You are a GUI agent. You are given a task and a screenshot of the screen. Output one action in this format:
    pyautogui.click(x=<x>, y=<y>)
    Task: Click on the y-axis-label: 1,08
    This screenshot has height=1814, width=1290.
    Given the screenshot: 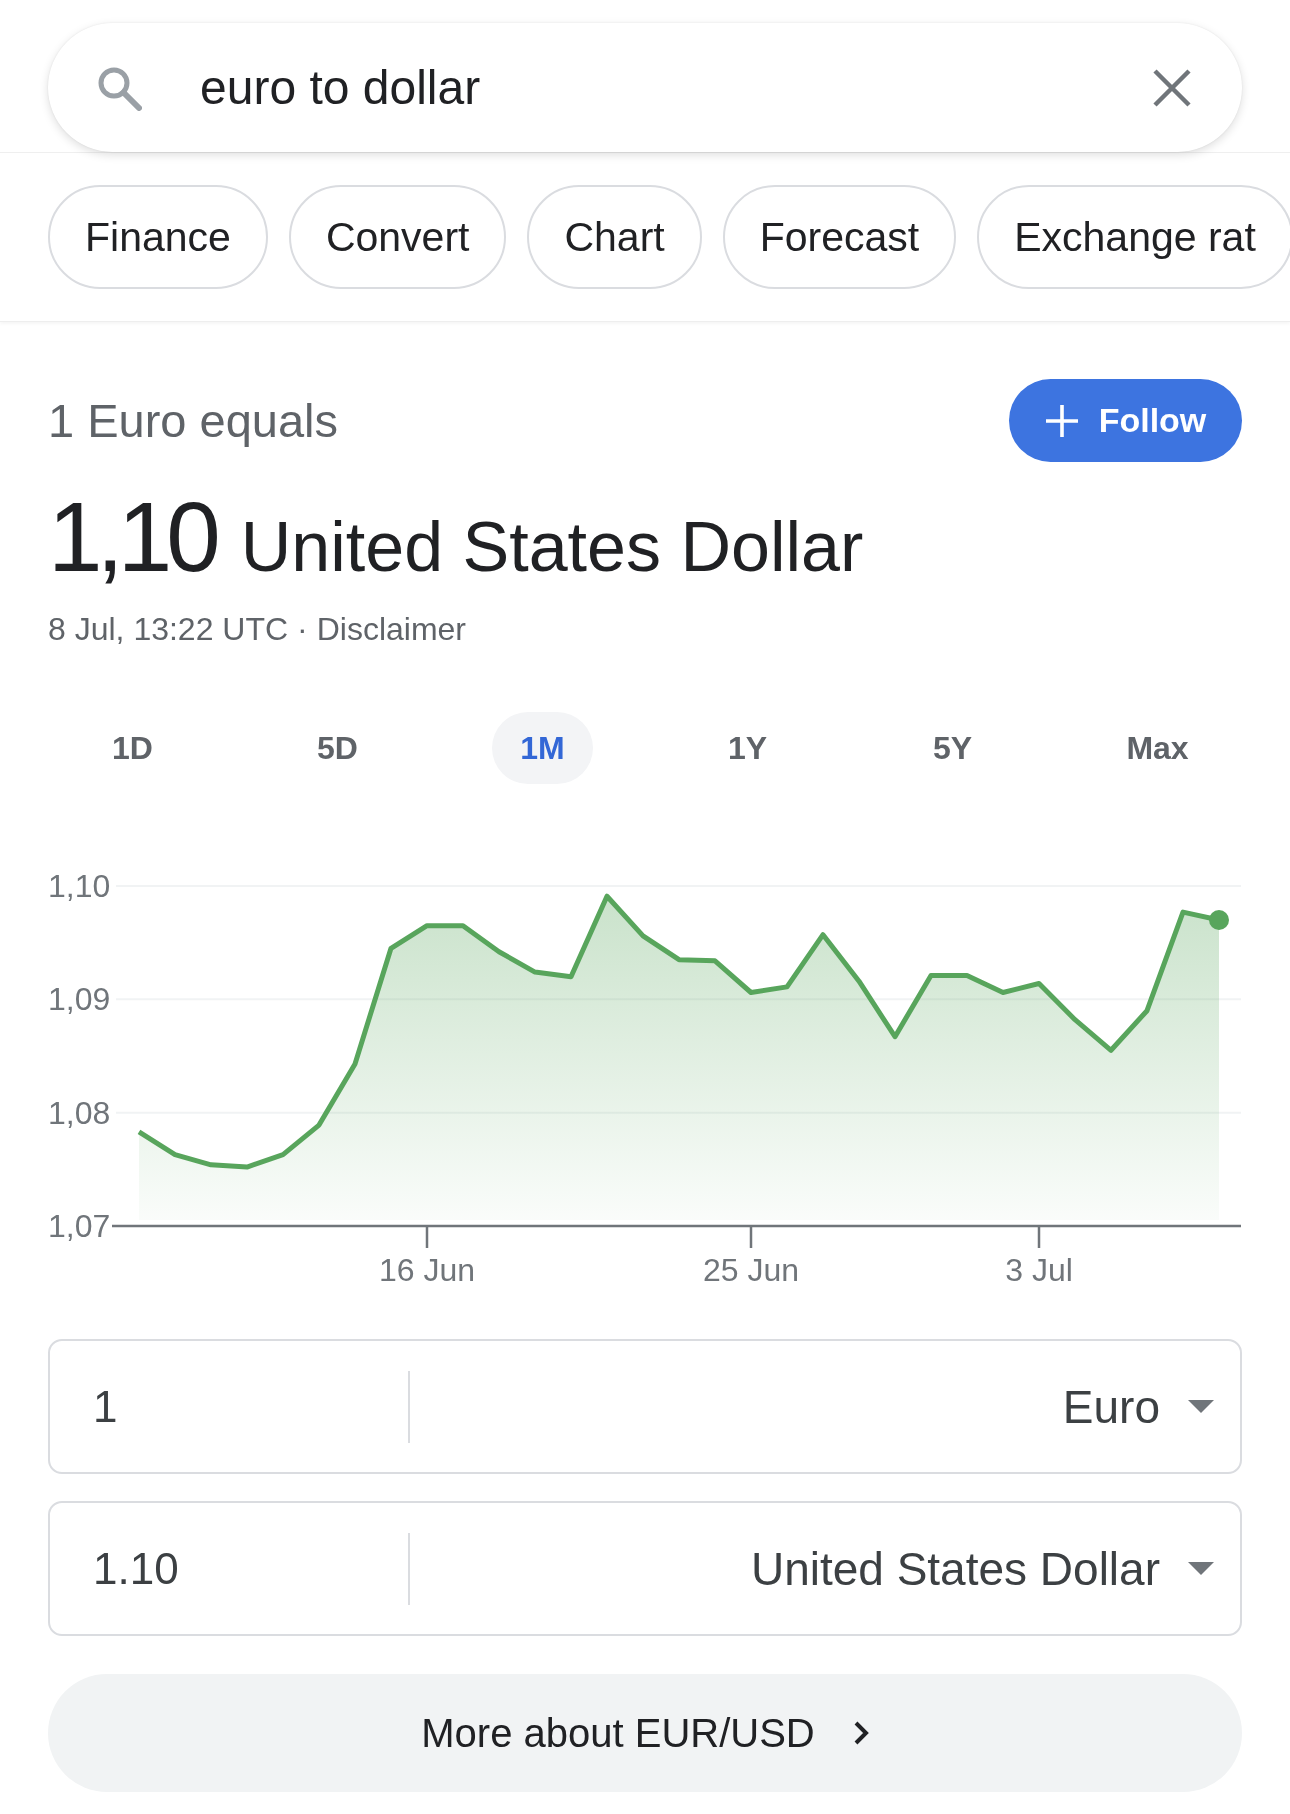 What is the action you would take?
    pyautogui.click(x=79, y=1112)
    